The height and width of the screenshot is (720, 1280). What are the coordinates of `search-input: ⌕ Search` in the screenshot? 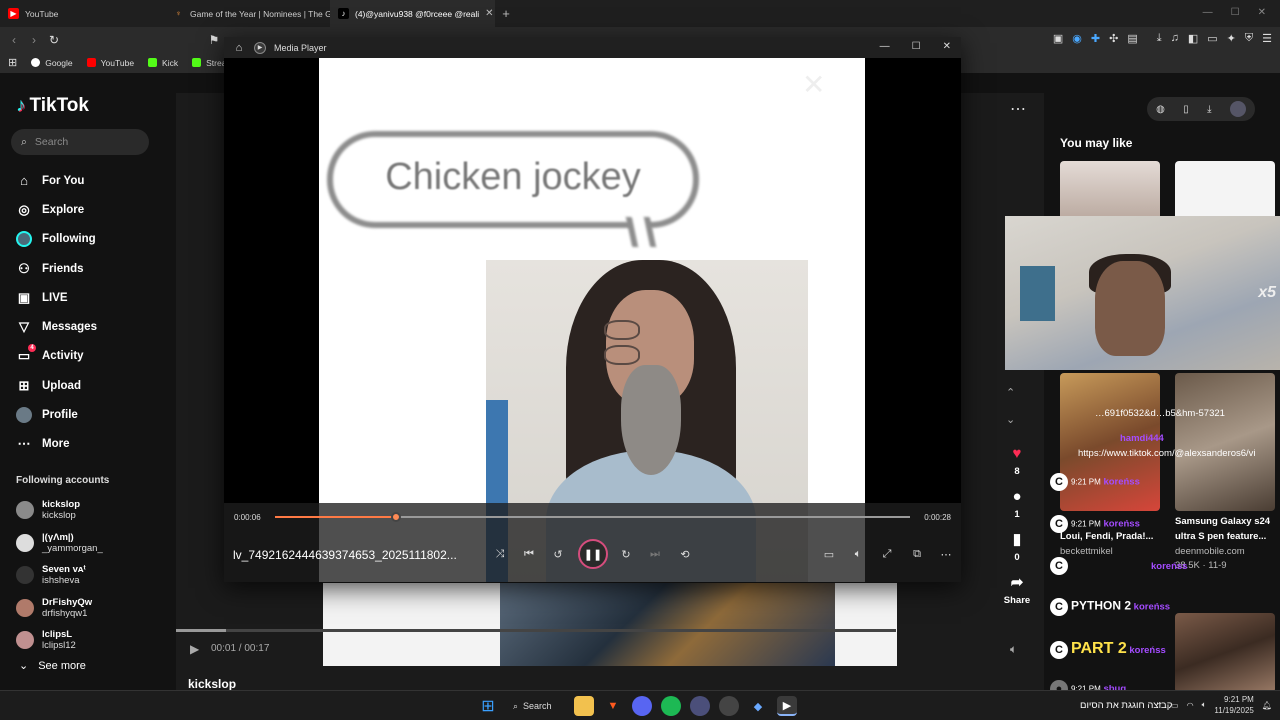 It's located at (80, 142).